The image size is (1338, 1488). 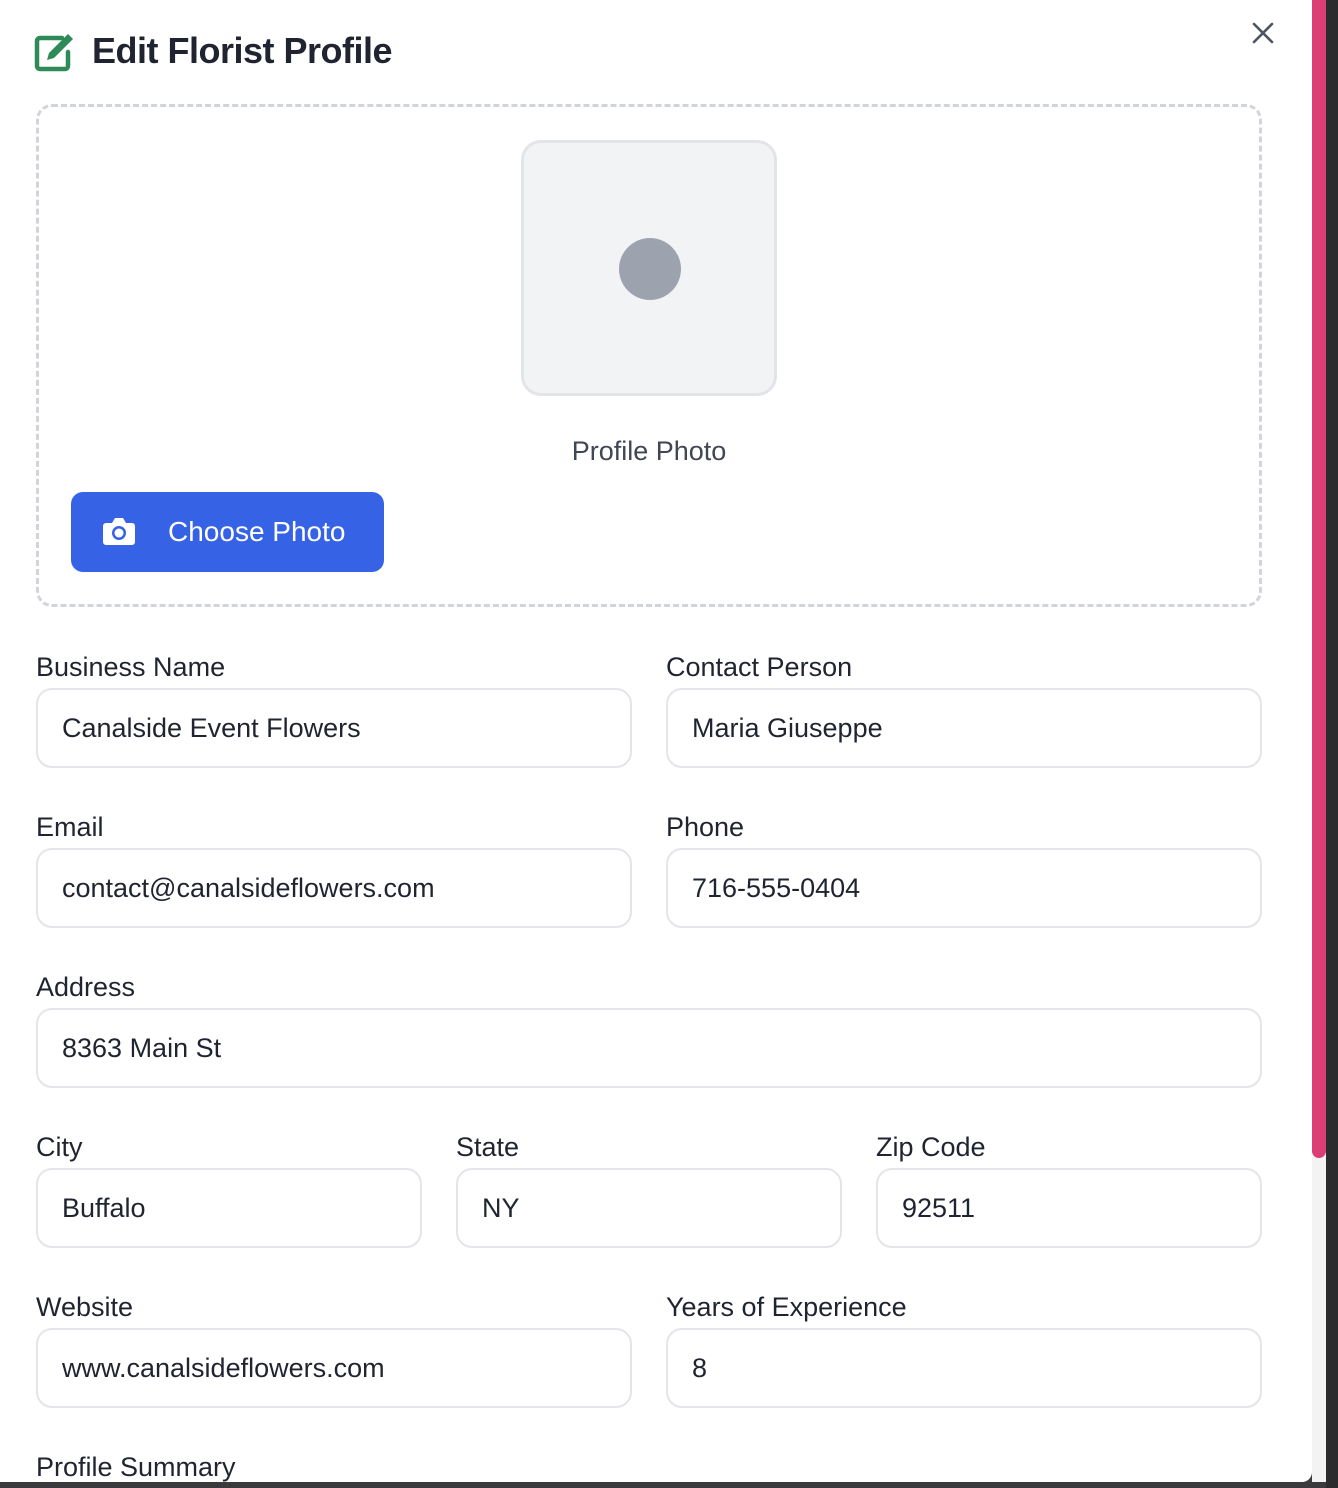 What do you see at coordinates (964, 1368) in the screenshot?
I see `years-experience-field: 8` at bounding box center [964, 1368].